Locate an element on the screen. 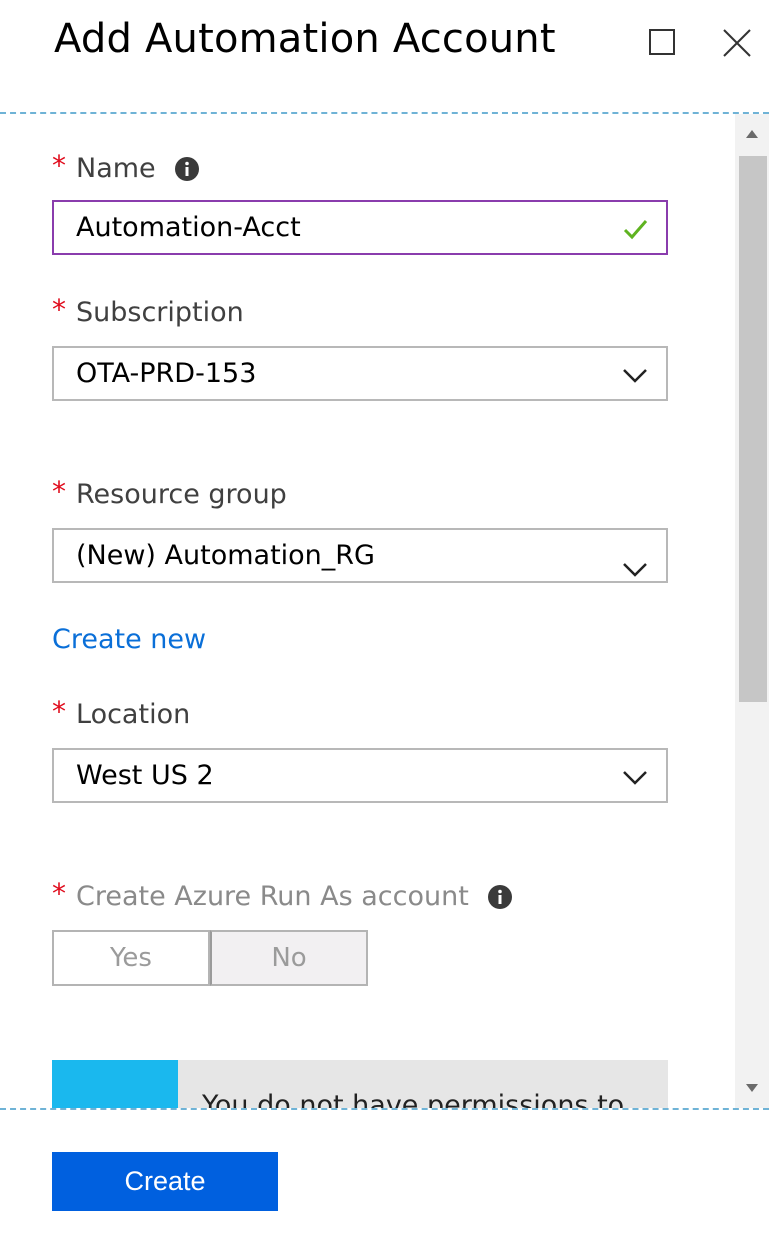 This screenshot has width=769, height=1240. scroll-thumb is located at coordinates (753, 429).